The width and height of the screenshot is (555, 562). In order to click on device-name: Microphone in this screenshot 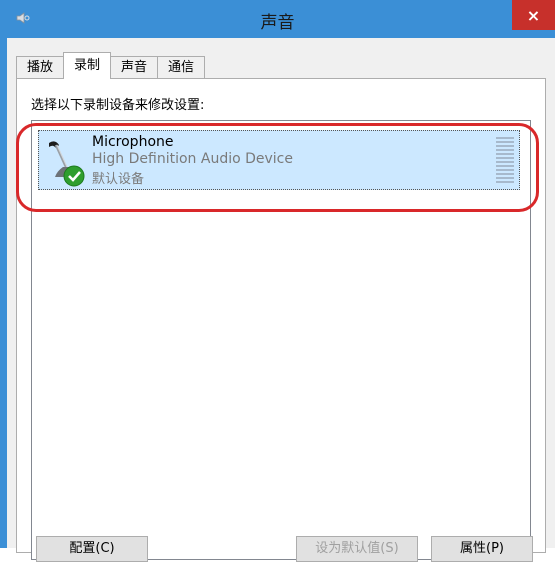, I will do `click(133, 142)`.